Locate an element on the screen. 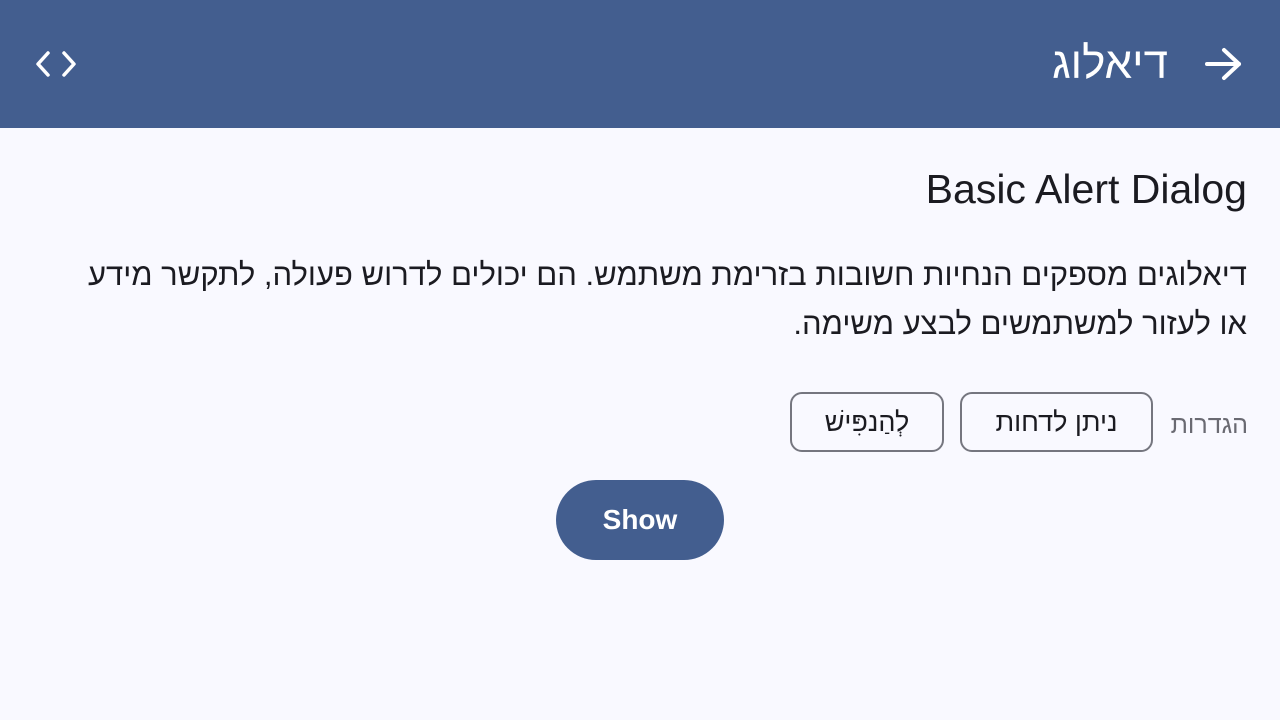 The height and width of the screenshot is (720, 1280). code-button is located at coordinates (56, 64).